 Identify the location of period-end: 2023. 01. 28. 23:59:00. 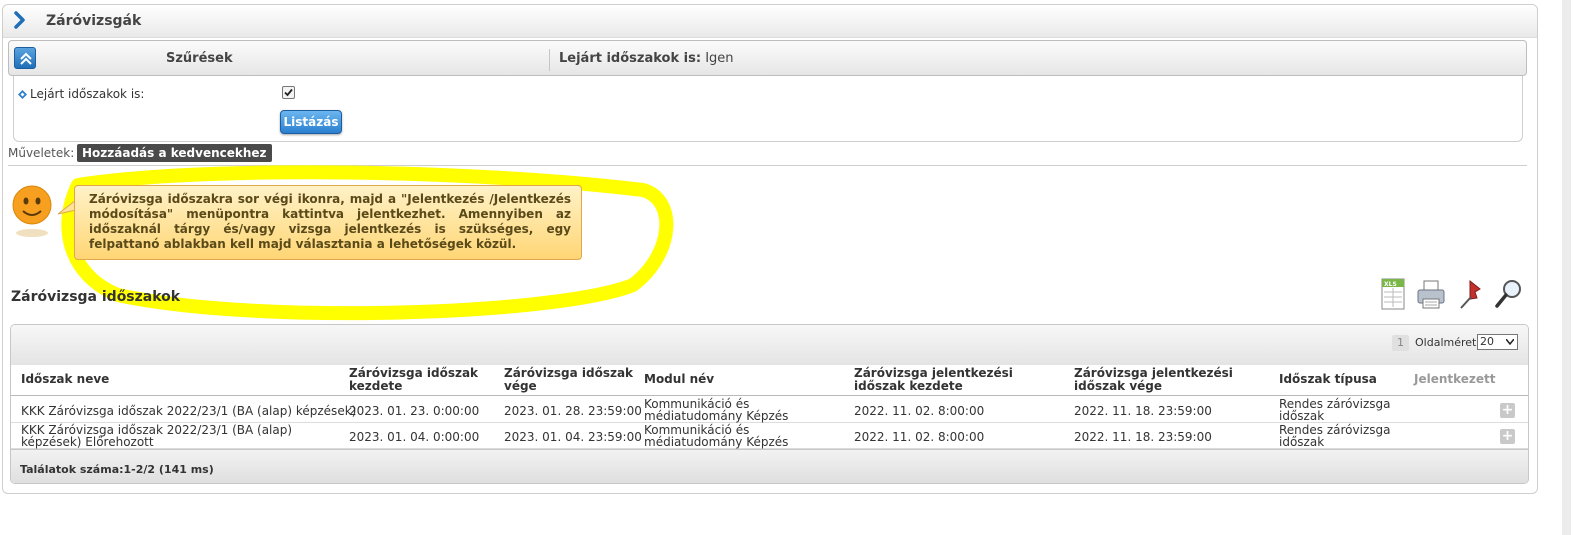
(573, 411).